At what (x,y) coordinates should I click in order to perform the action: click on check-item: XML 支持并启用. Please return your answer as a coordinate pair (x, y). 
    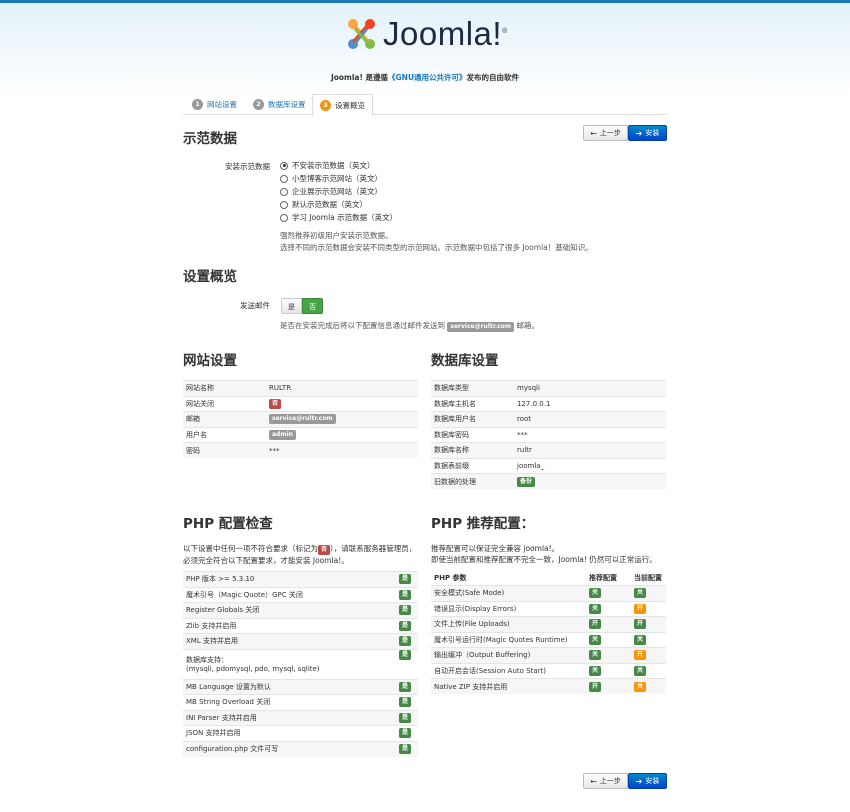
    Looking at the image, I should click on (289, 641).